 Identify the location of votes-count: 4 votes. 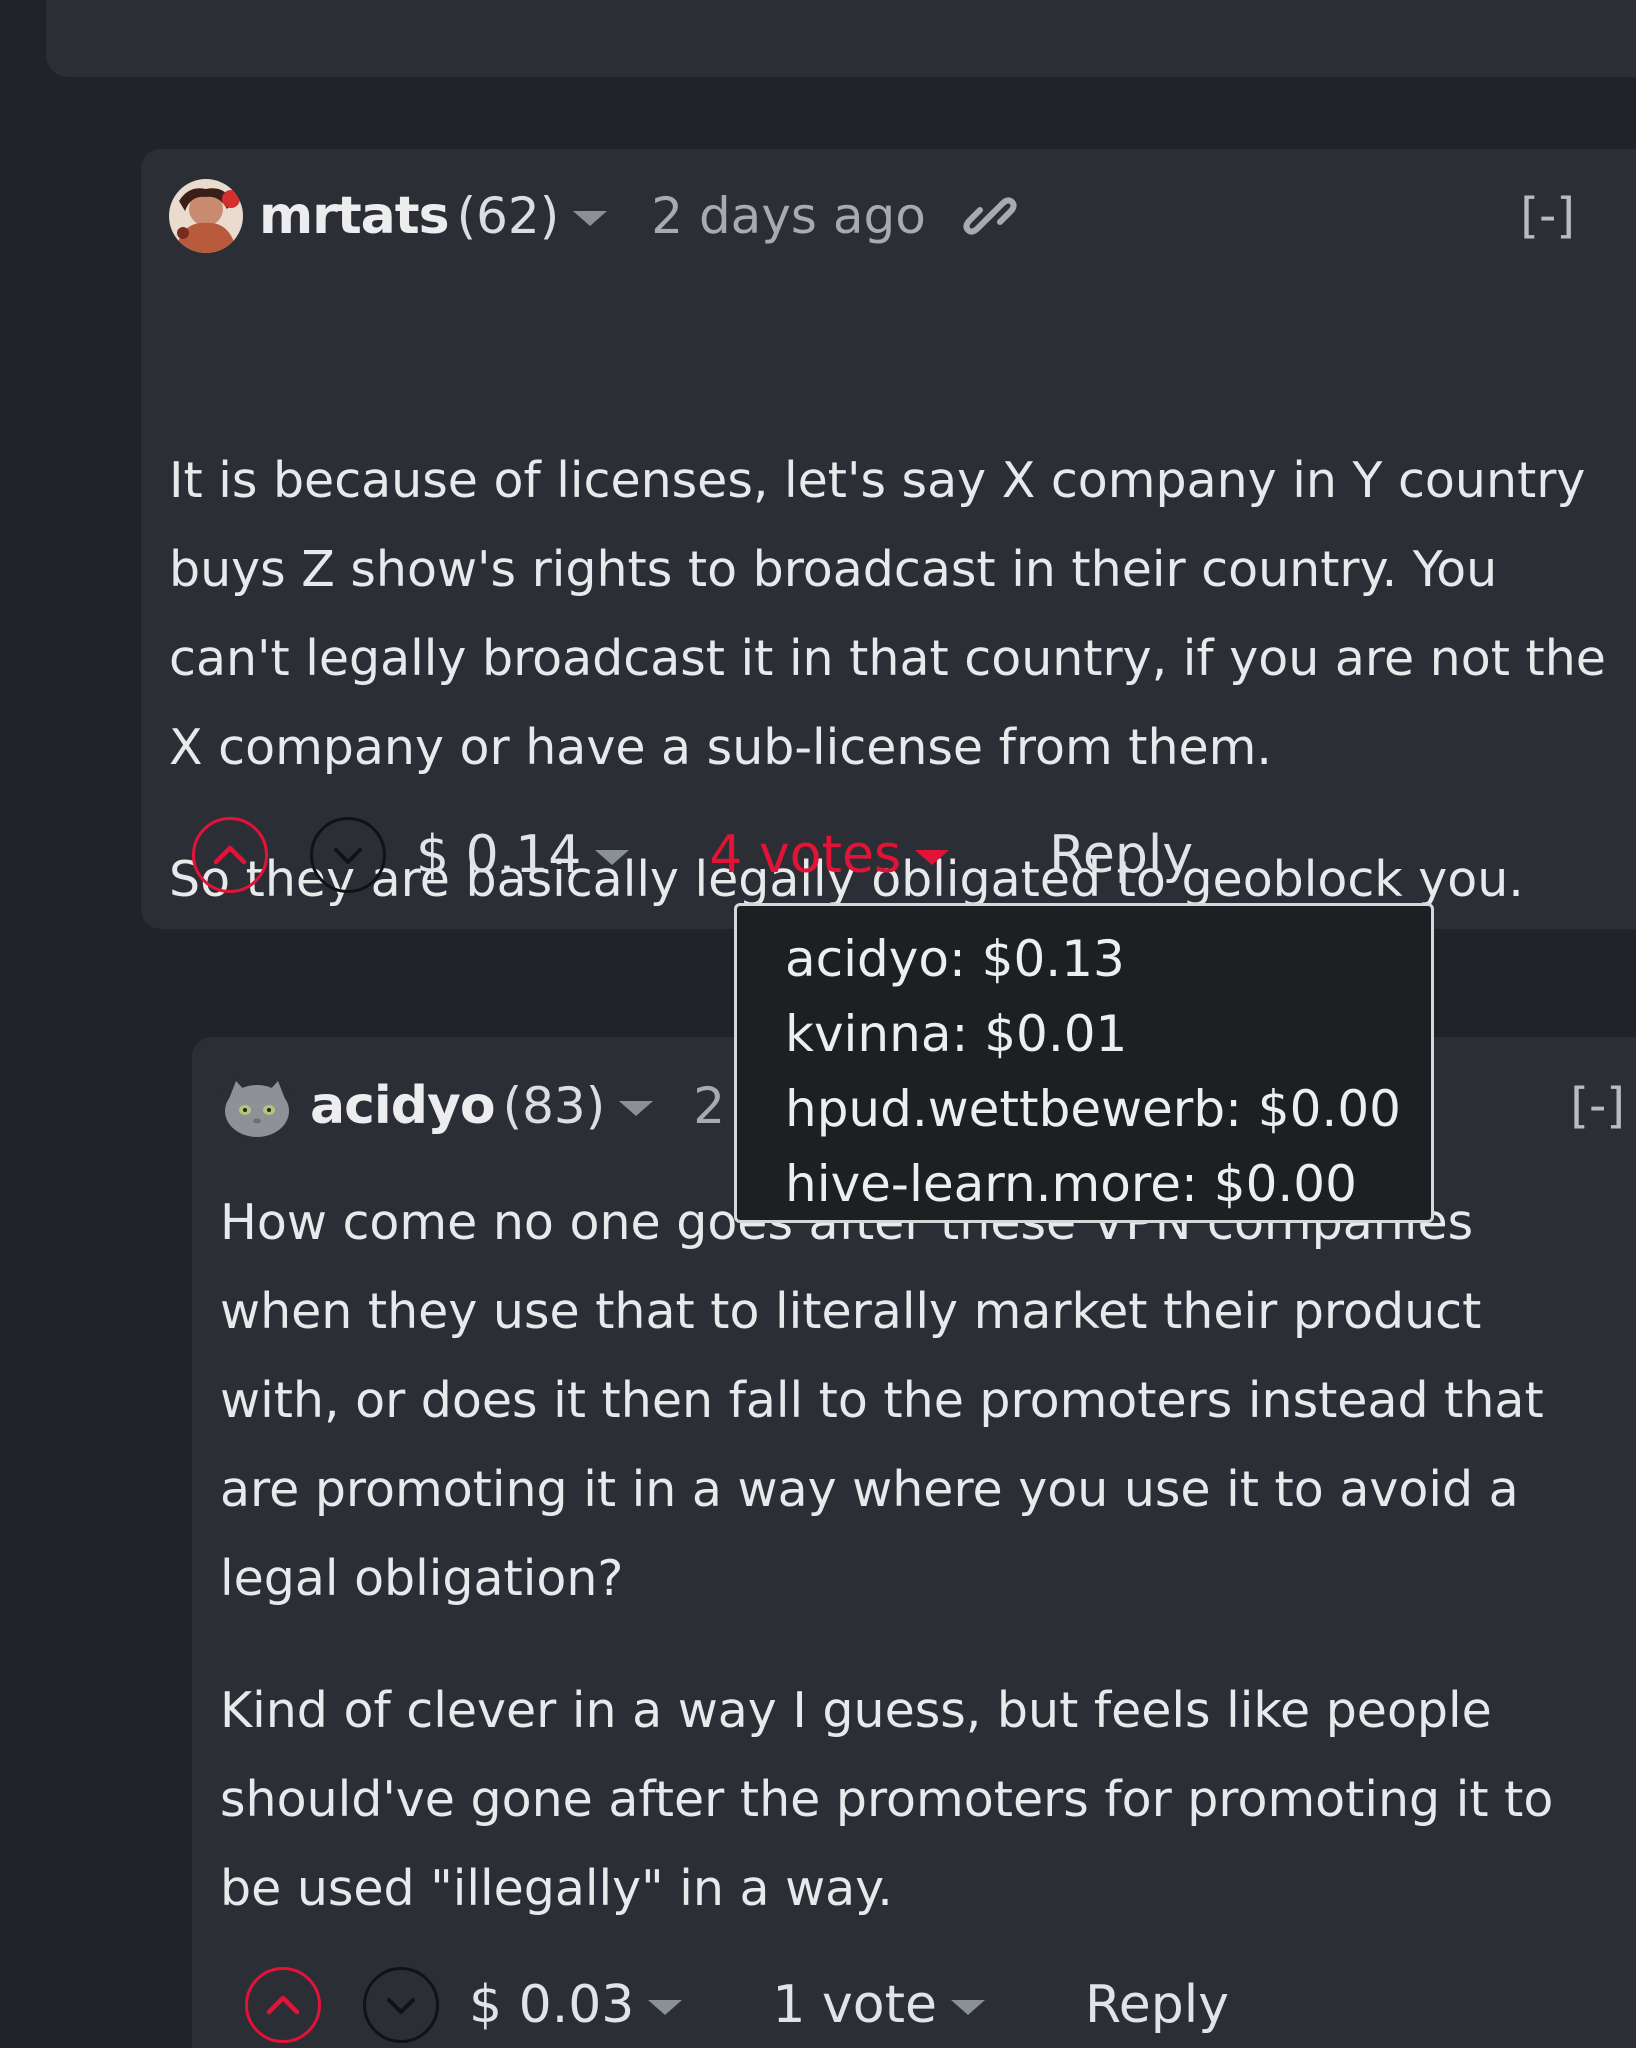
(805, 855).